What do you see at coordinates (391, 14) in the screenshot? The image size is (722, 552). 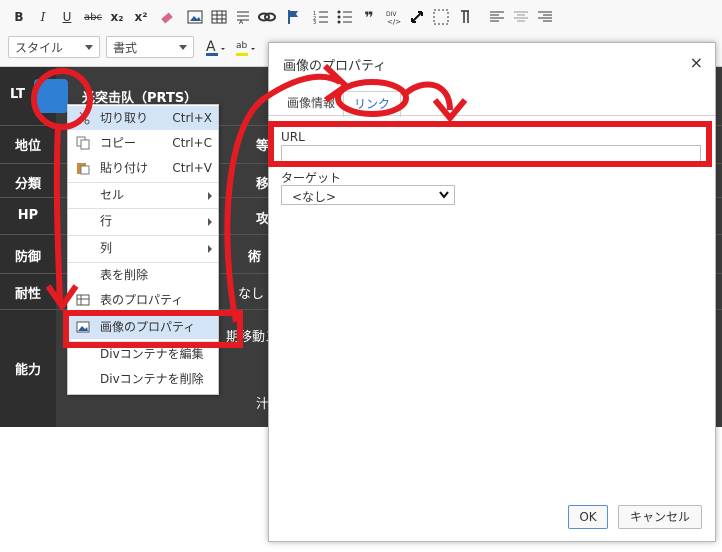 I see `svg-text: DIV` at bounding box center [391, 14].